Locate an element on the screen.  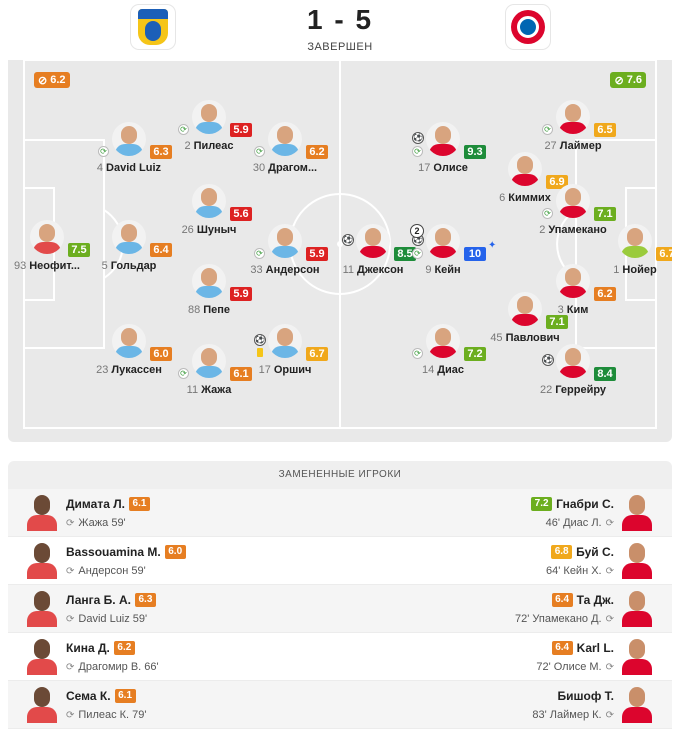
home-sub-info: Сема К. 6.1 ⟳ Пилеас К. 79' is located at coordinates (106, 704).